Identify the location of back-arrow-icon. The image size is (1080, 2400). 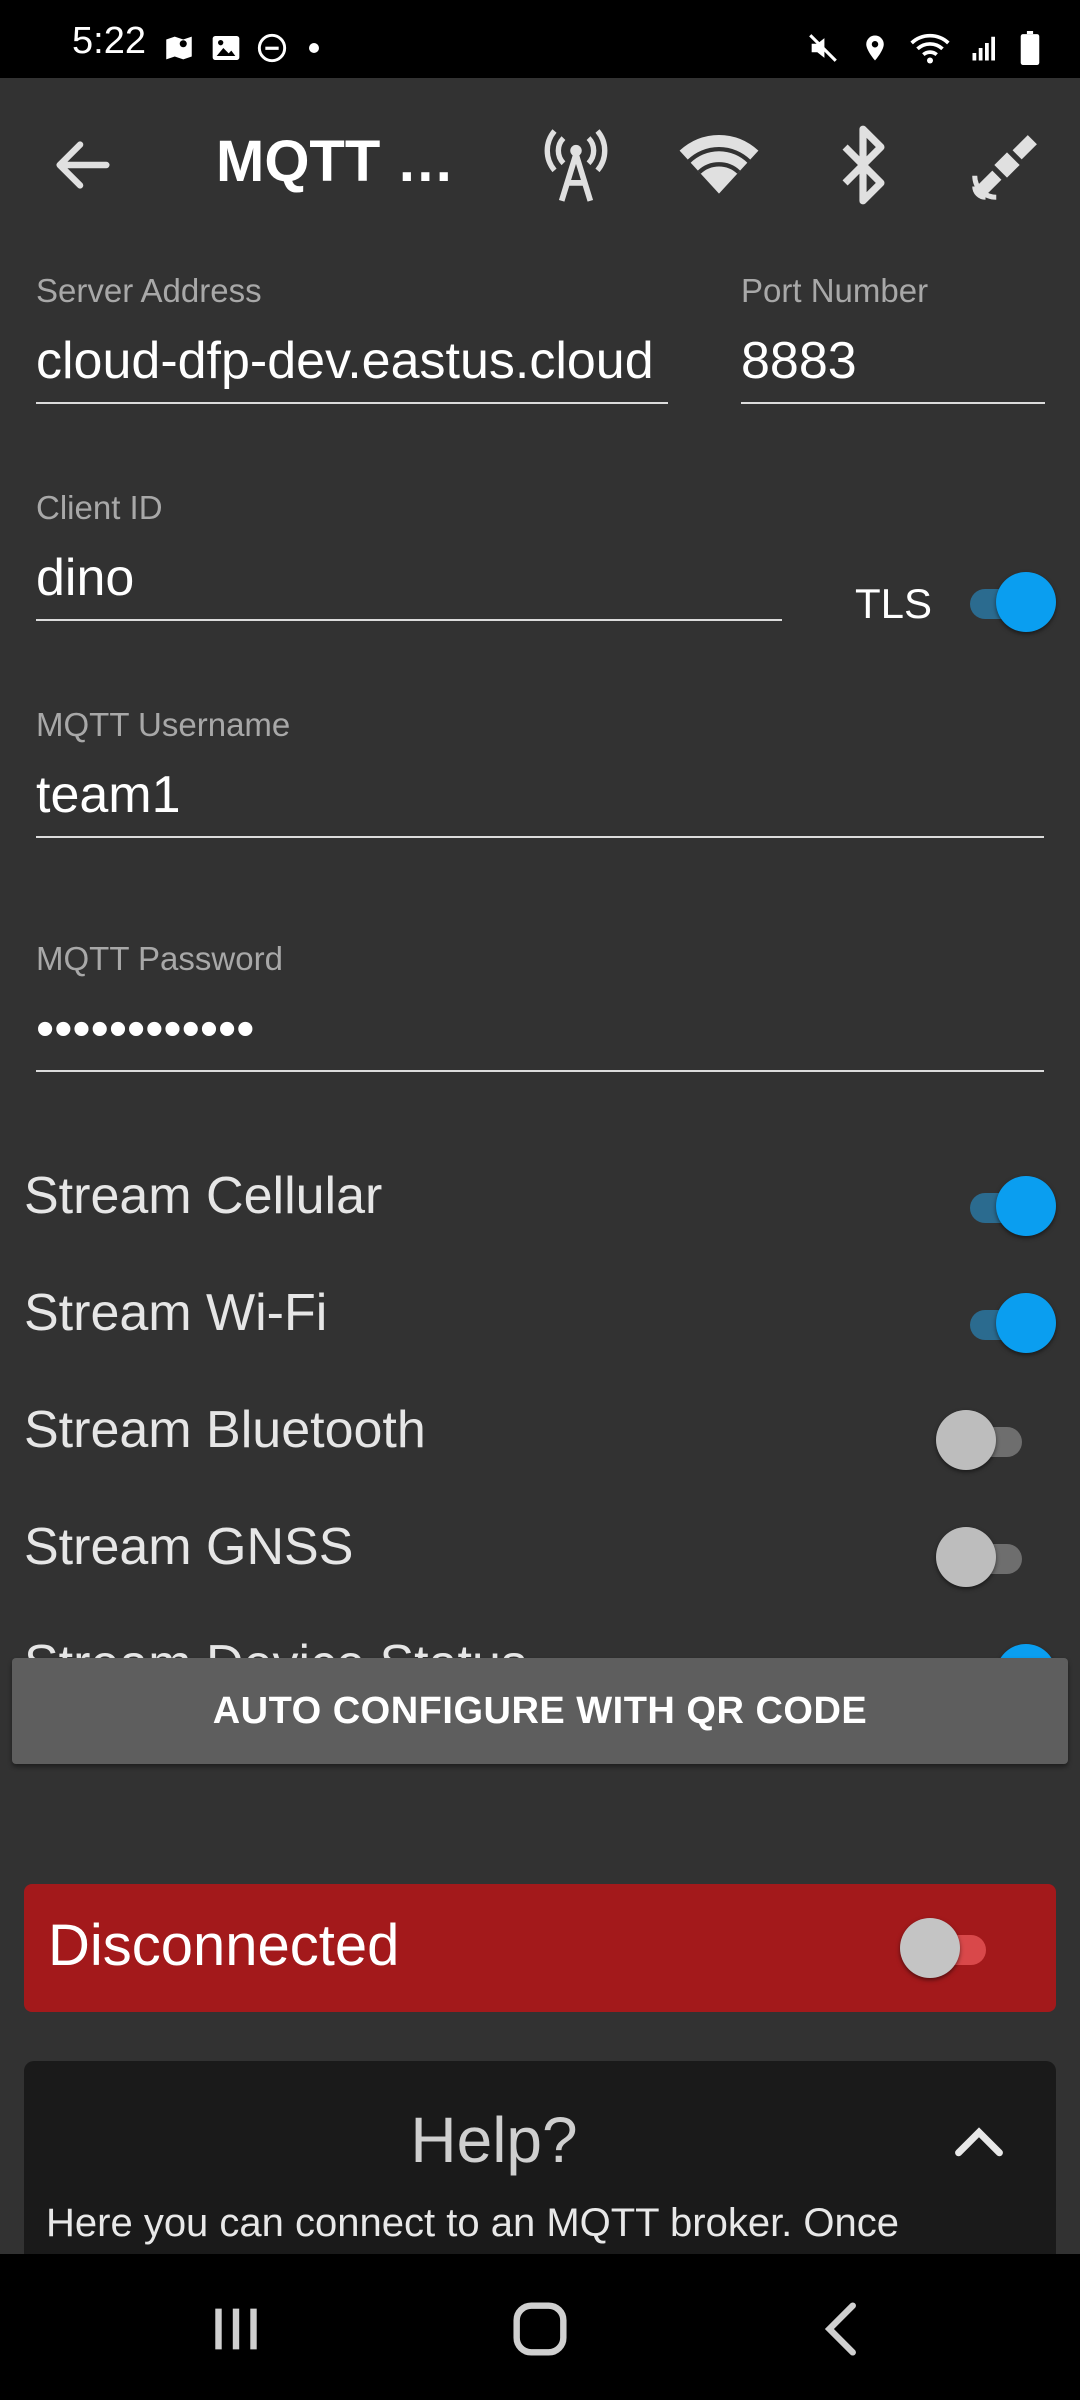
(83, 165).